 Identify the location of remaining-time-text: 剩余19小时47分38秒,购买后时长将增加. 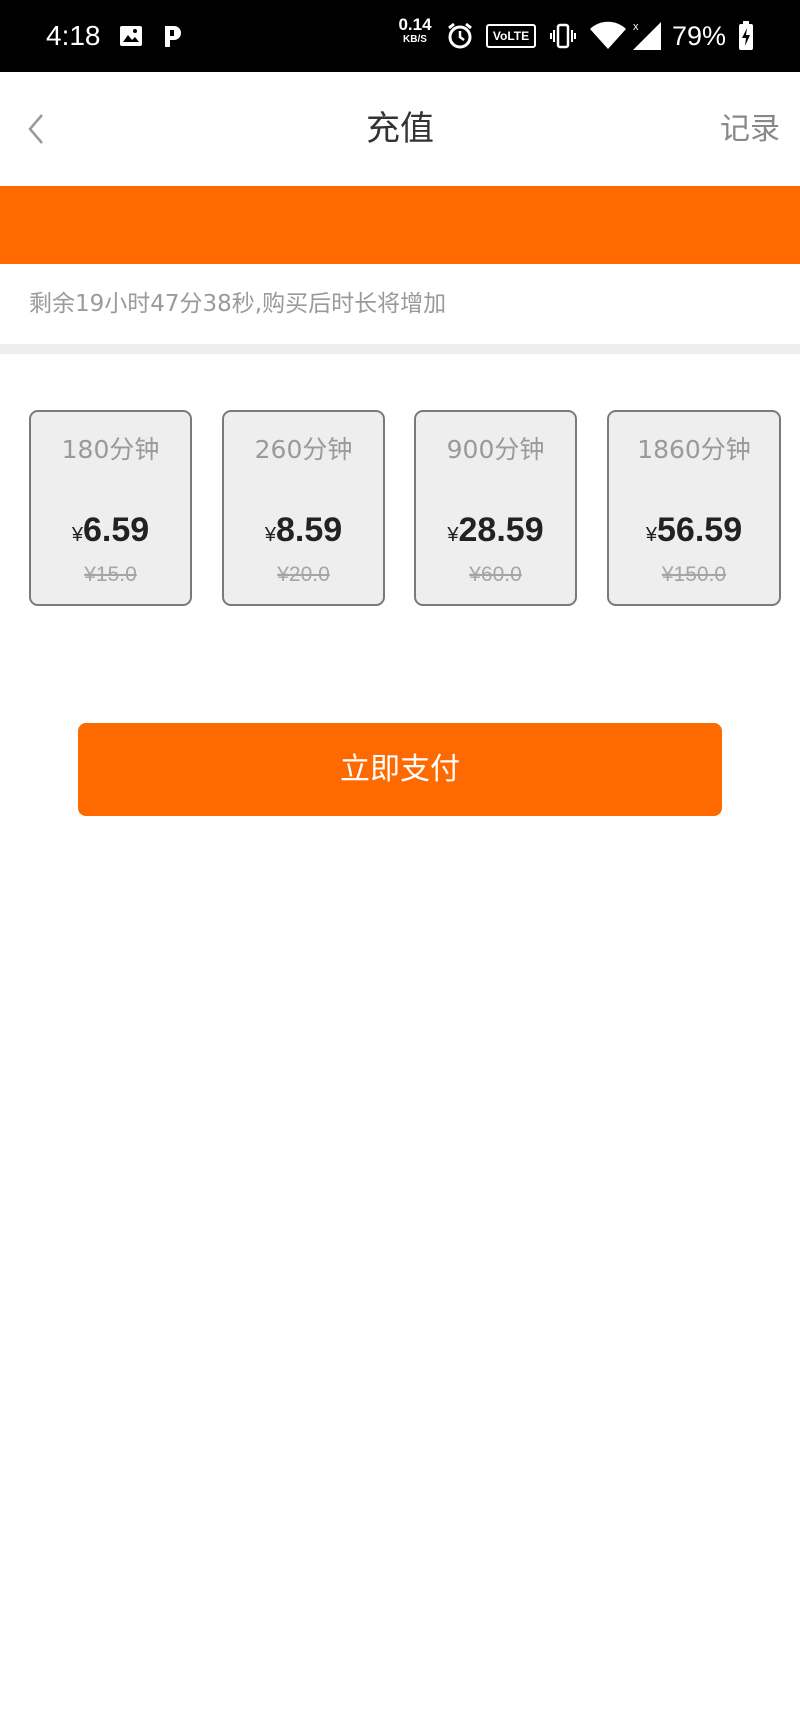
(238, 304).